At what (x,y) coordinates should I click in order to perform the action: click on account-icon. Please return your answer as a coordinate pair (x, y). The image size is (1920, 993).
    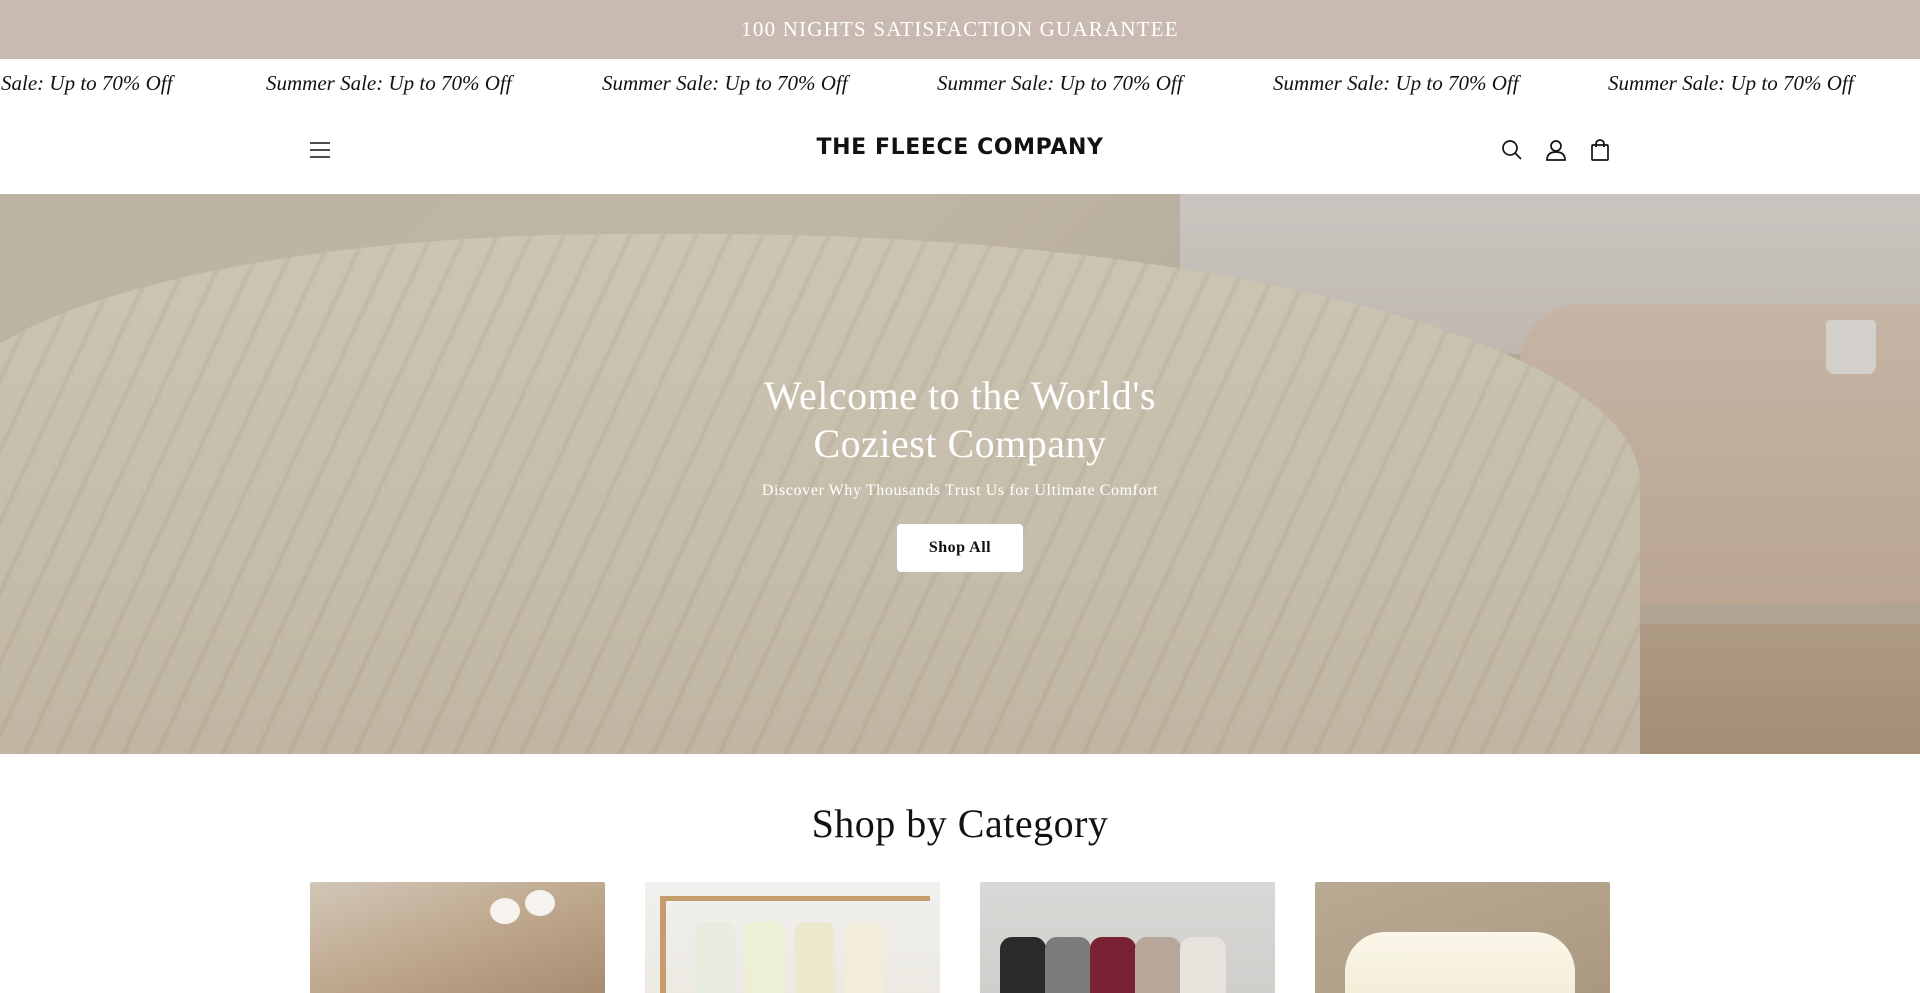
    Looking at the image, I should click on (1556, 150).